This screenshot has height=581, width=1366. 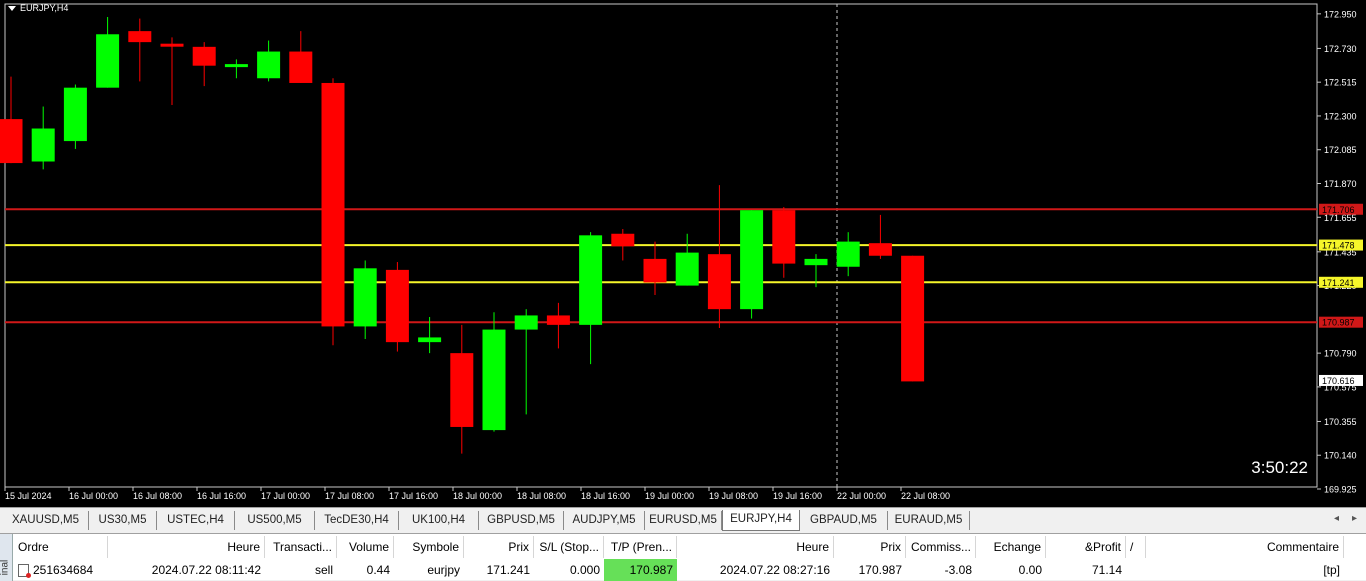 I want to click on chart-tab: US500,M5, so click(x=275, y=520).